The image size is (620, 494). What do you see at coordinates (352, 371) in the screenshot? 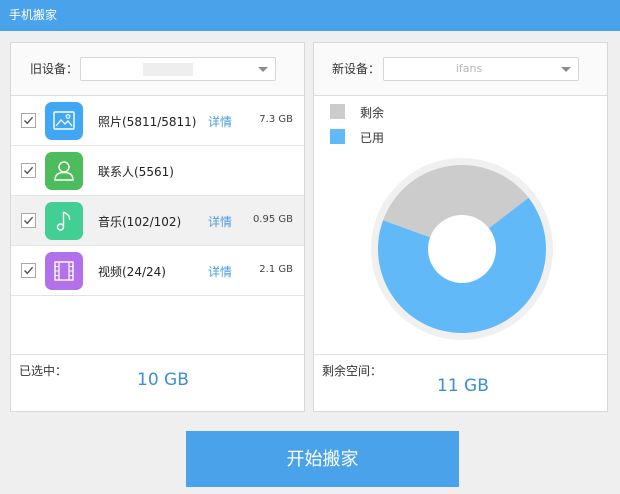
I see `free-space-label: 剩余空间：` at bounding box center [352, 371].